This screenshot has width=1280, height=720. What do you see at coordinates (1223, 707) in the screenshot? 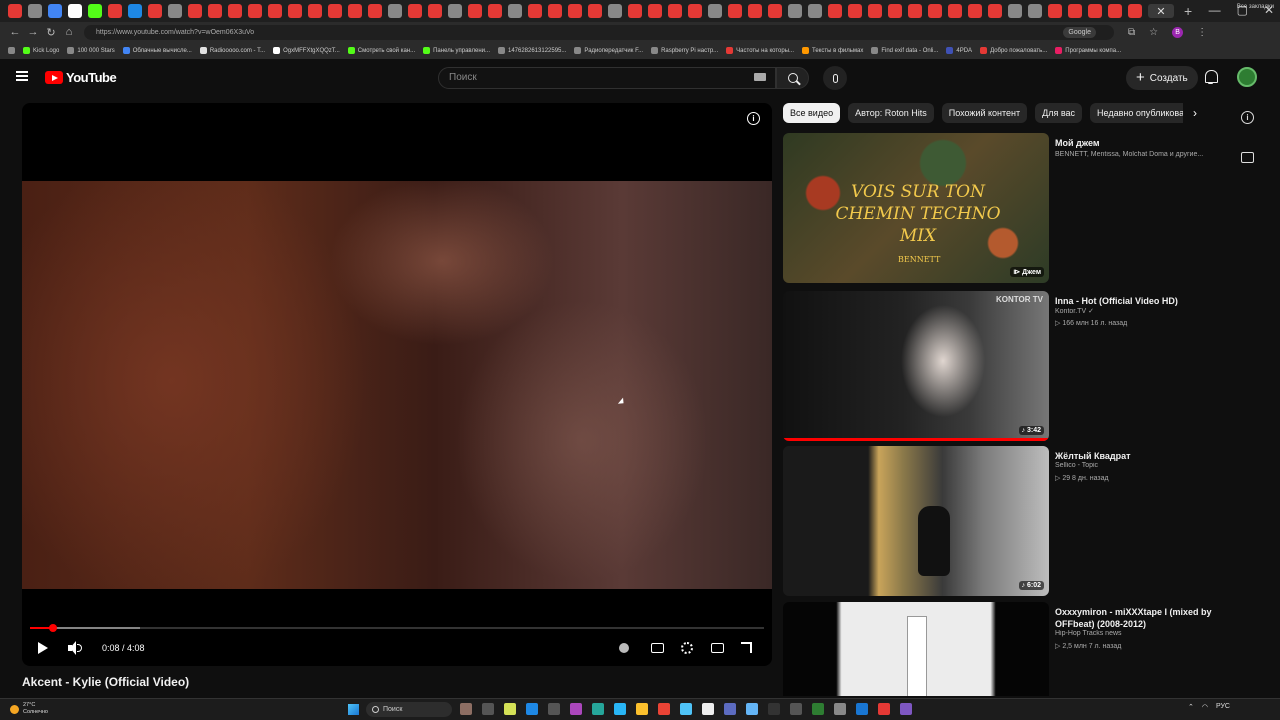
I see `language-indicator: РУС` at bounding box center [1223, 707].